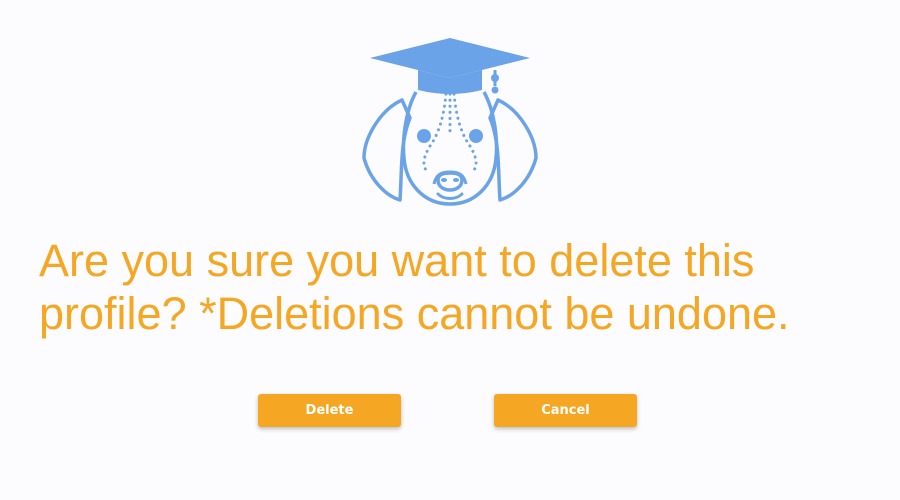  Describe the element at coordinates (450, 122) in the screenshot. I see `dog-graduate-logo-icon` at that location.